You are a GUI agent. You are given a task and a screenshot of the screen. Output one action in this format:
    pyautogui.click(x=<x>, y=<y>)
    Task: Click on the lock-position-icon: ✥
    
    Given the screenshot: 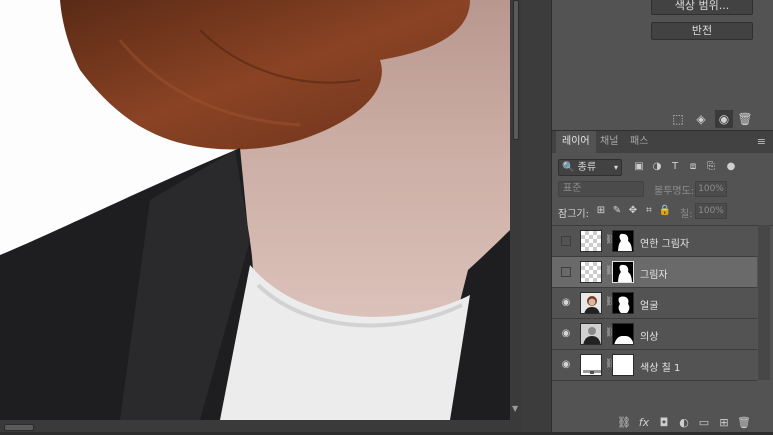 What is the action you would take?
    pyautogui.click(x=633, y=211)
    